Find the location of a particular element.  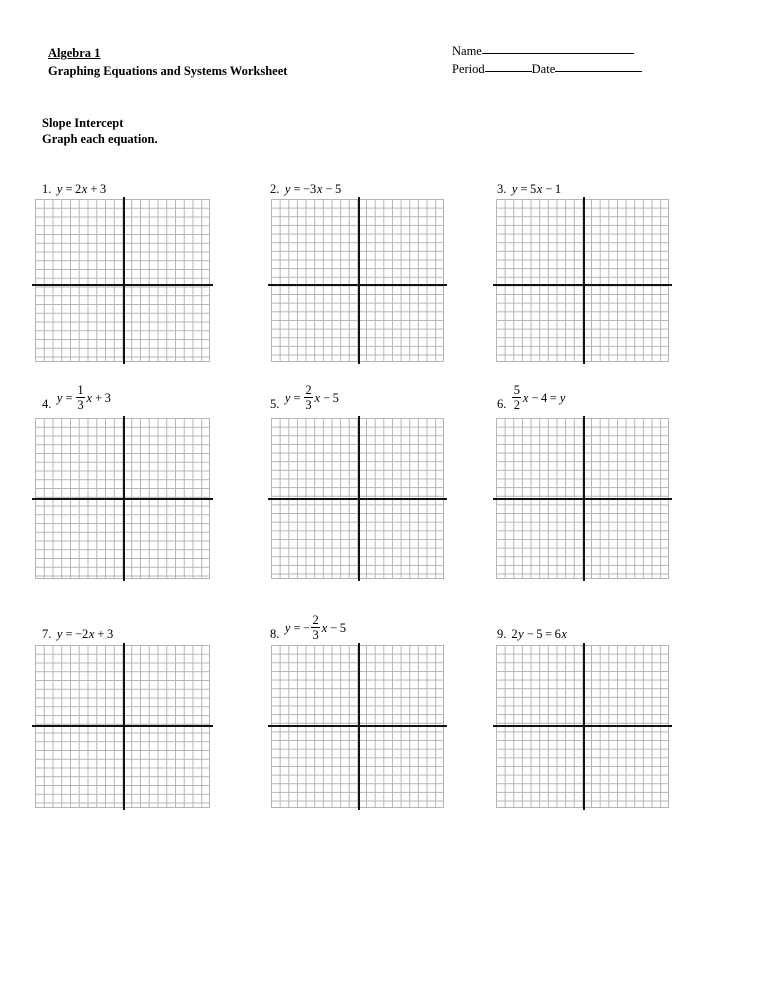

equation: y = −2 3 x −5 is located at coordinates (315, 627).